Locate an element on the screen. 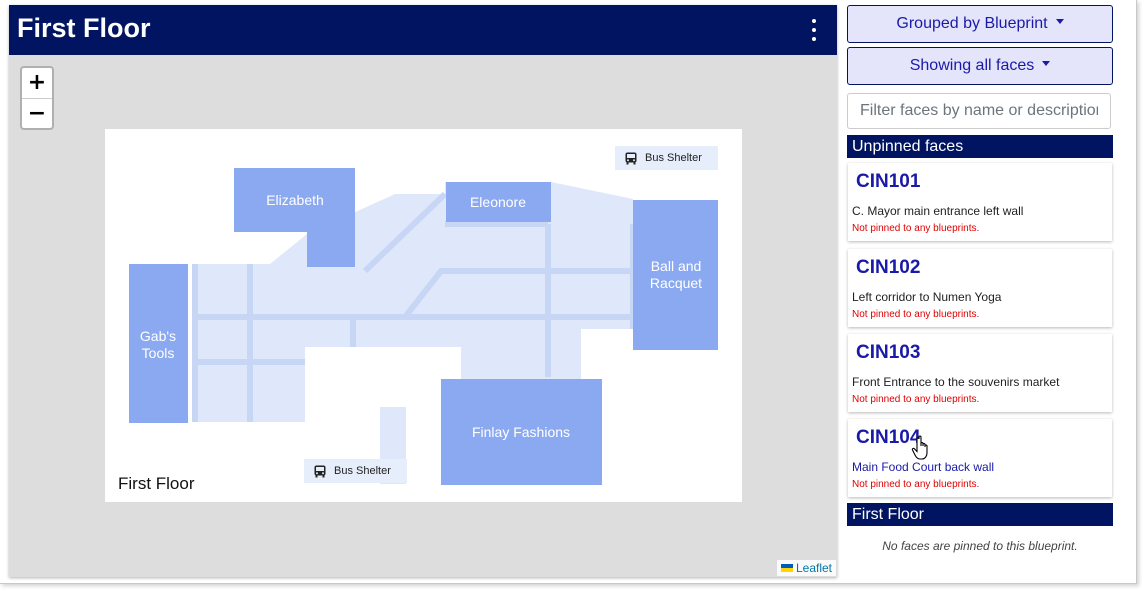 Image resolution: width=1144 pixels, height=591 pixels. group-by-label: Grouped by Blueprint is located at coordinates (972, 23).